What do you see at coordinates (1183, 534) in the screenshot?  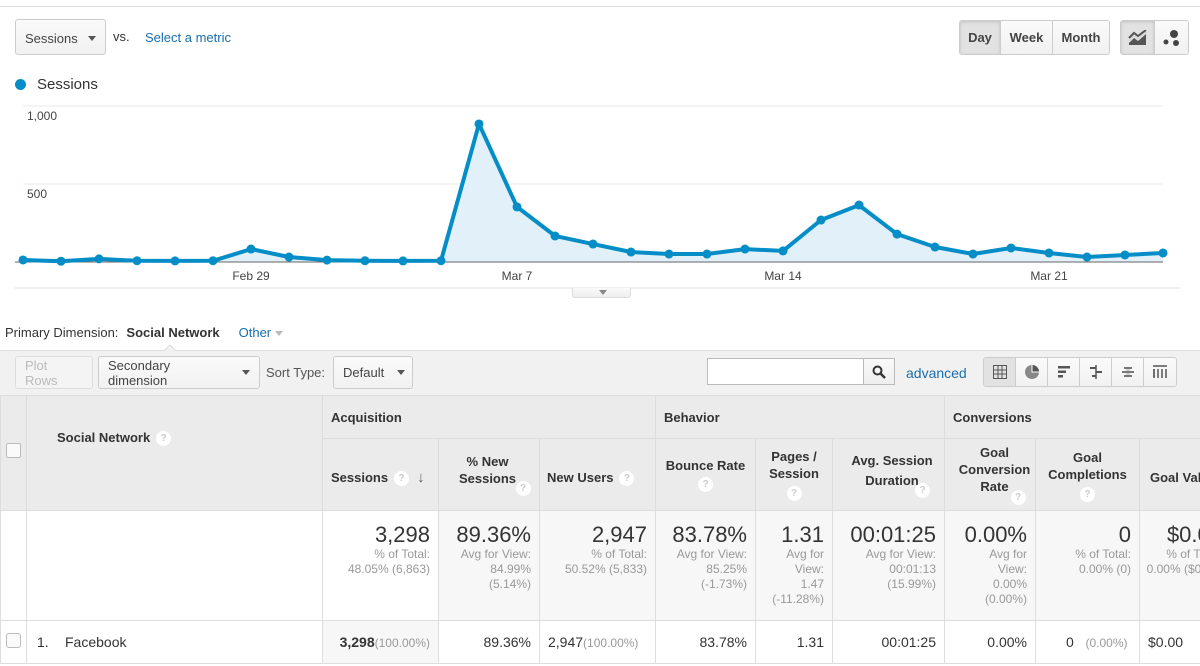 I see `total-value: $0.00` at bounding box center [1183, 534].